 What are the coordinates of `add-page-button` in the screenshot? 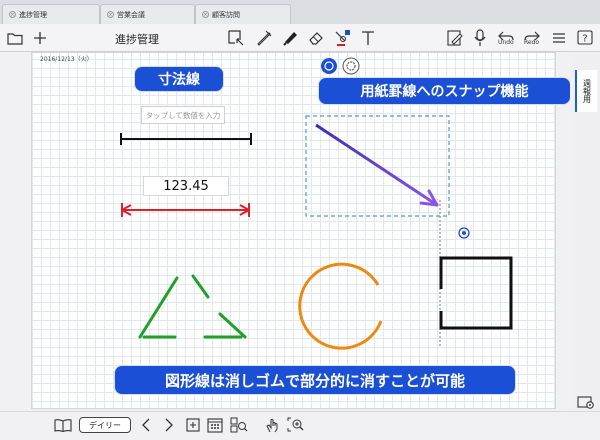 It's located at (193, 425).